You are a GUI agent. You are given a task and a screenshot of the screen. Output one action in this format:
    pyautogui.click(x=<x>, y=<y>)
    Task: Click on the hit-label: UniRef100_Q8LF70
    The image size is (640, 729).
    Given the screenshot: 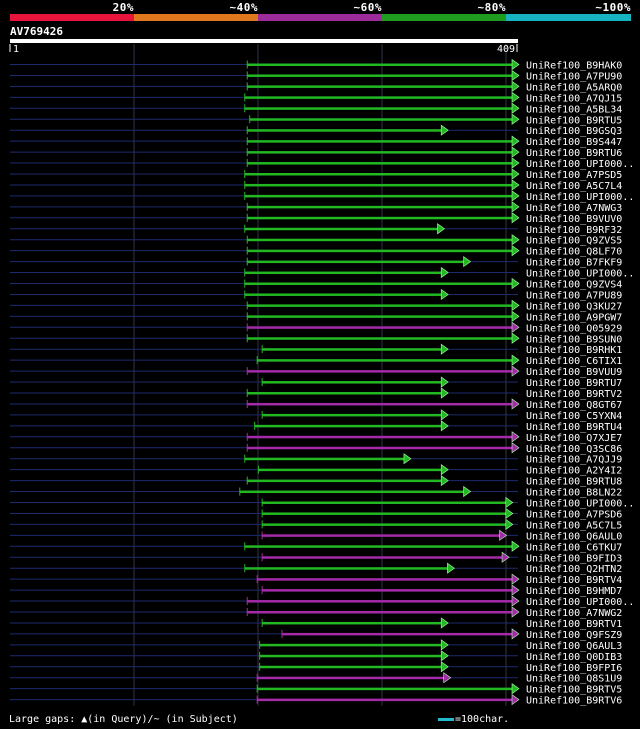 What is the action you would take?
    pyautogui.click(x=574, y=252)
    